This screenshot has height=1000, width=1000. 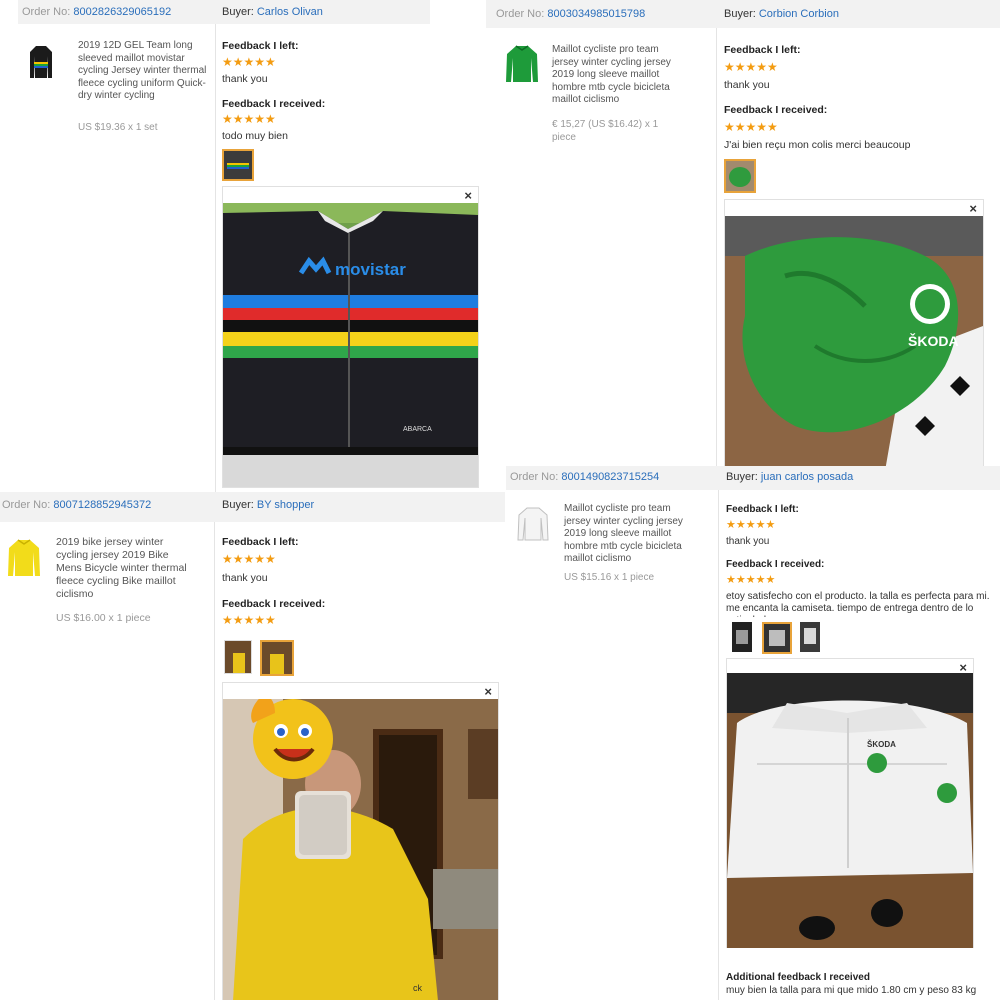 I want to click on order-number-link: 8007128852945372, so click(x=102, y=505).